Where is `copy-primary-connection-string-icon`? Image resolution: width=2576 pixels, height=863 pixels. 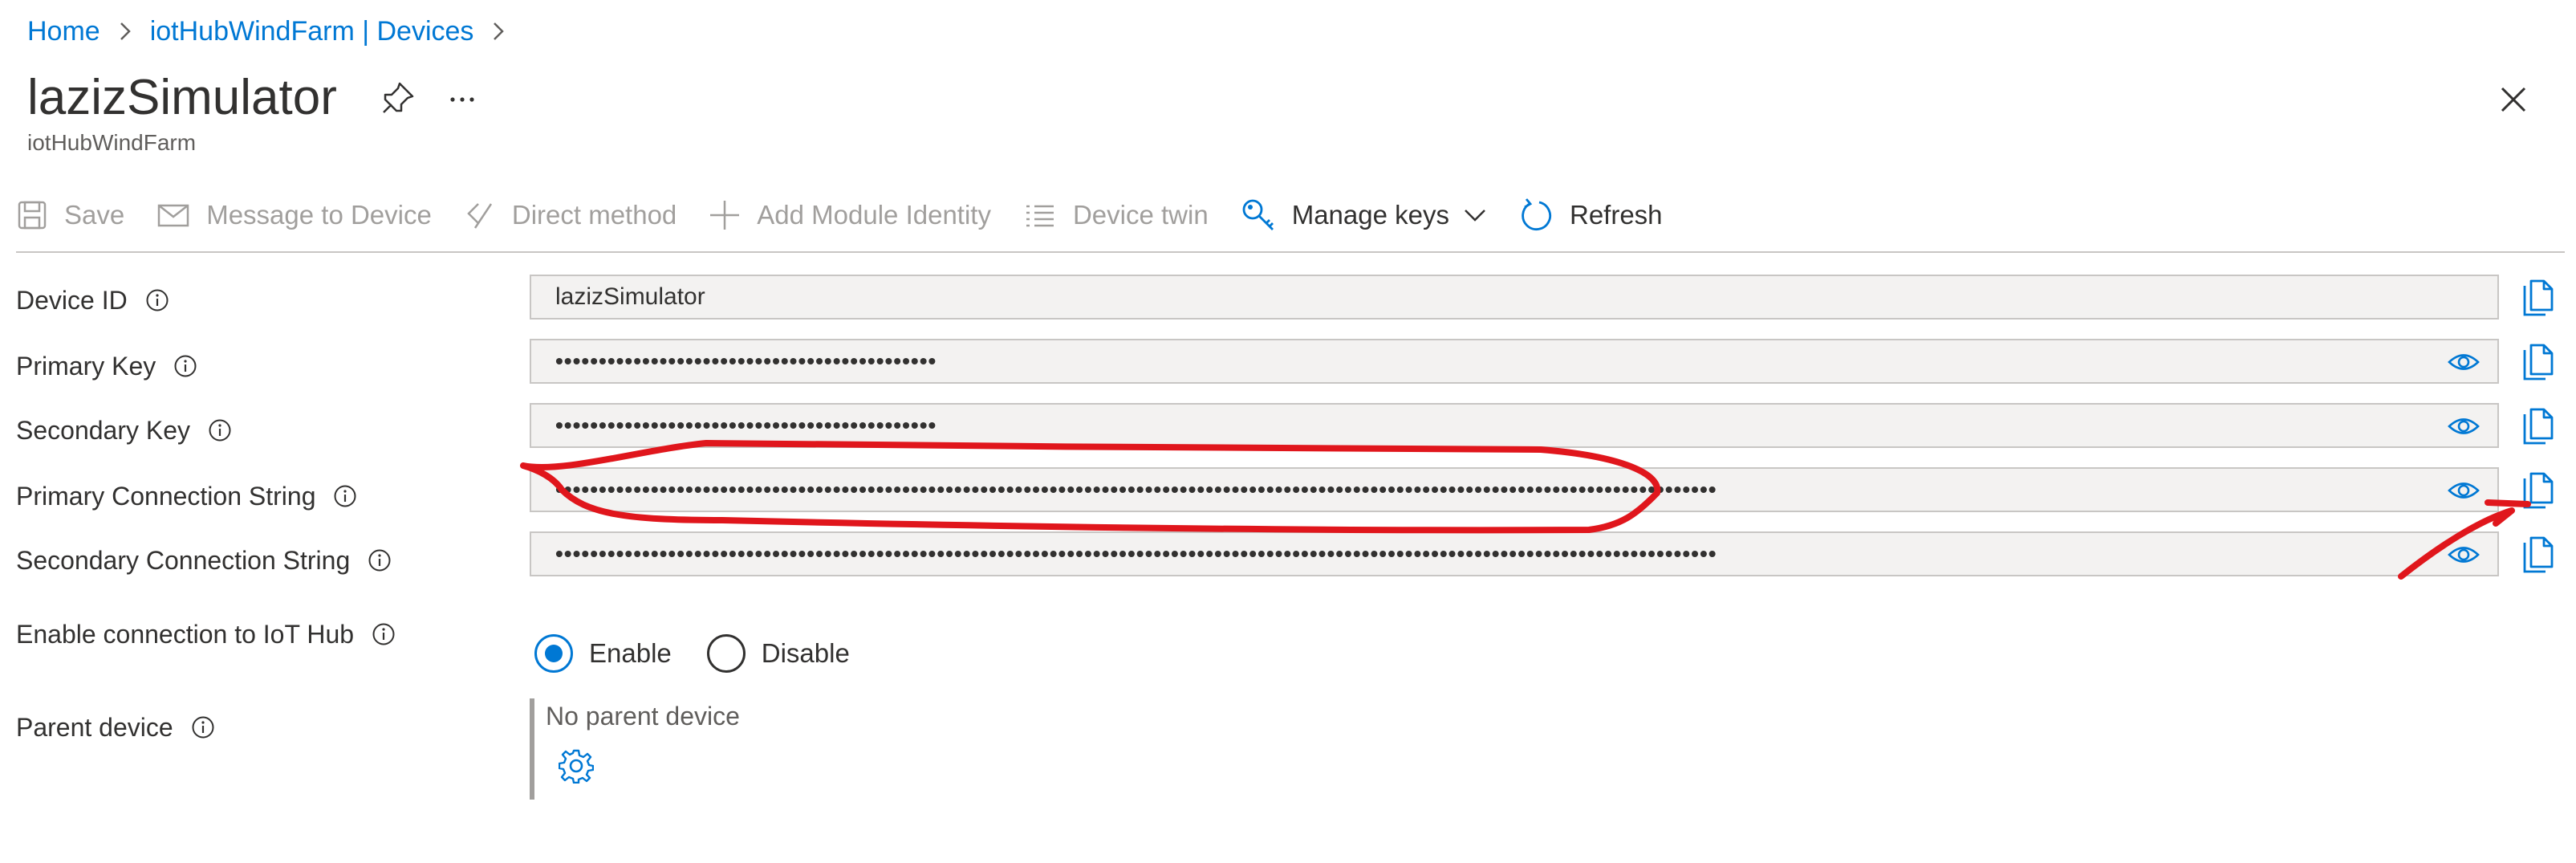 copy-primary-connection-string-icon is located at coordinates (2538, 490).